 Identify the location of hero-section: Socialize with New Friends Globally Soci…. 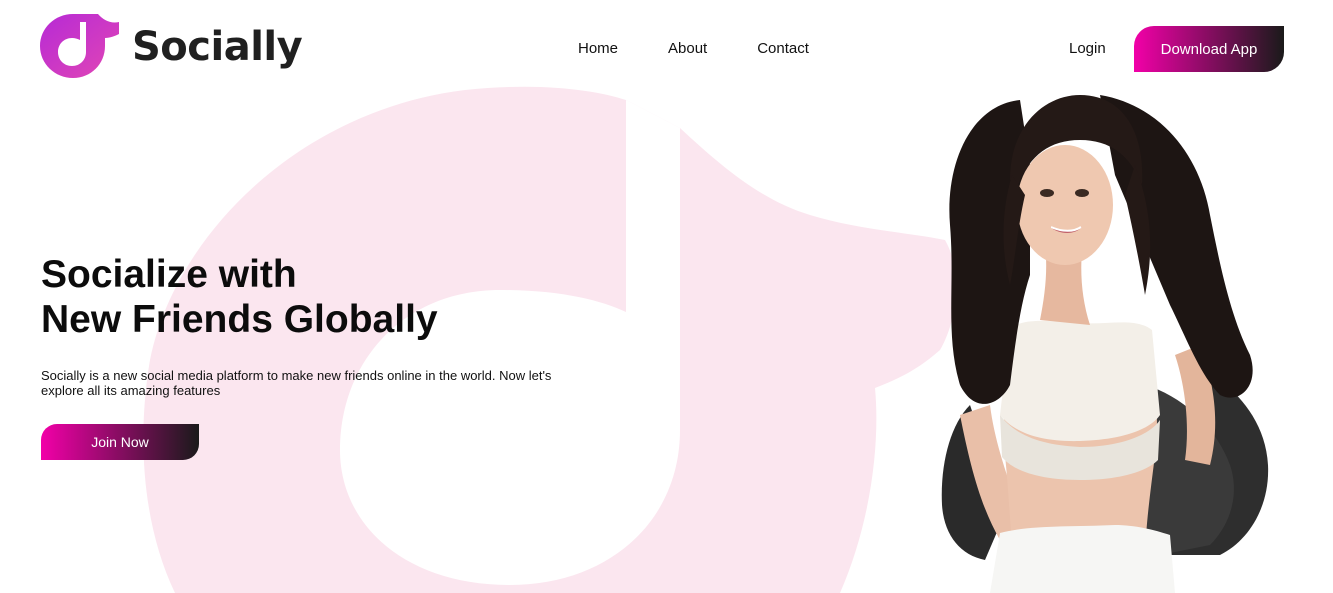
(321, 356).